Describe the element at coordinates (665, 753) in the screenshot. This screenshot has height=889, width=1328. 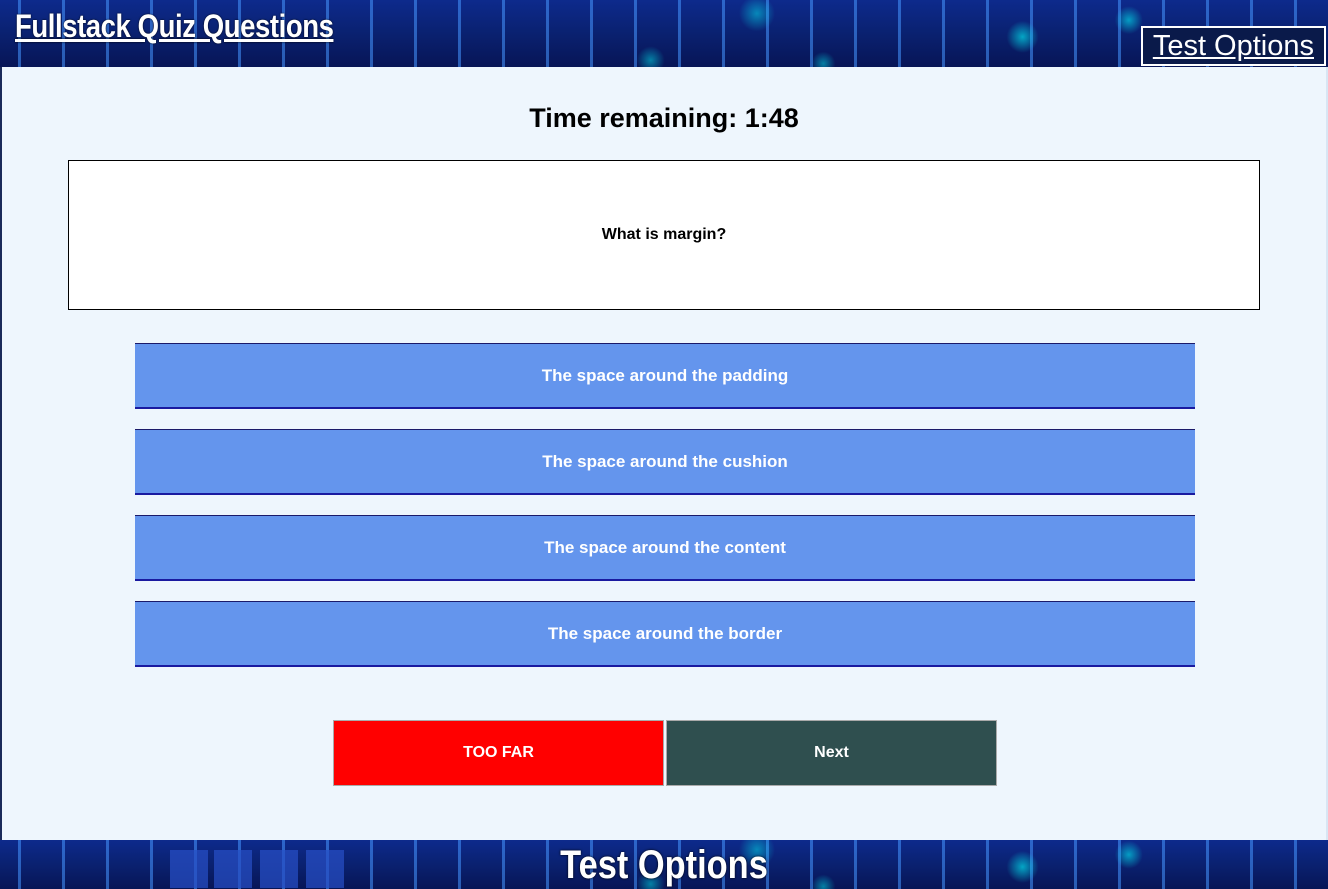
I see `quiz-controls: TOO FAR Next` at that location.